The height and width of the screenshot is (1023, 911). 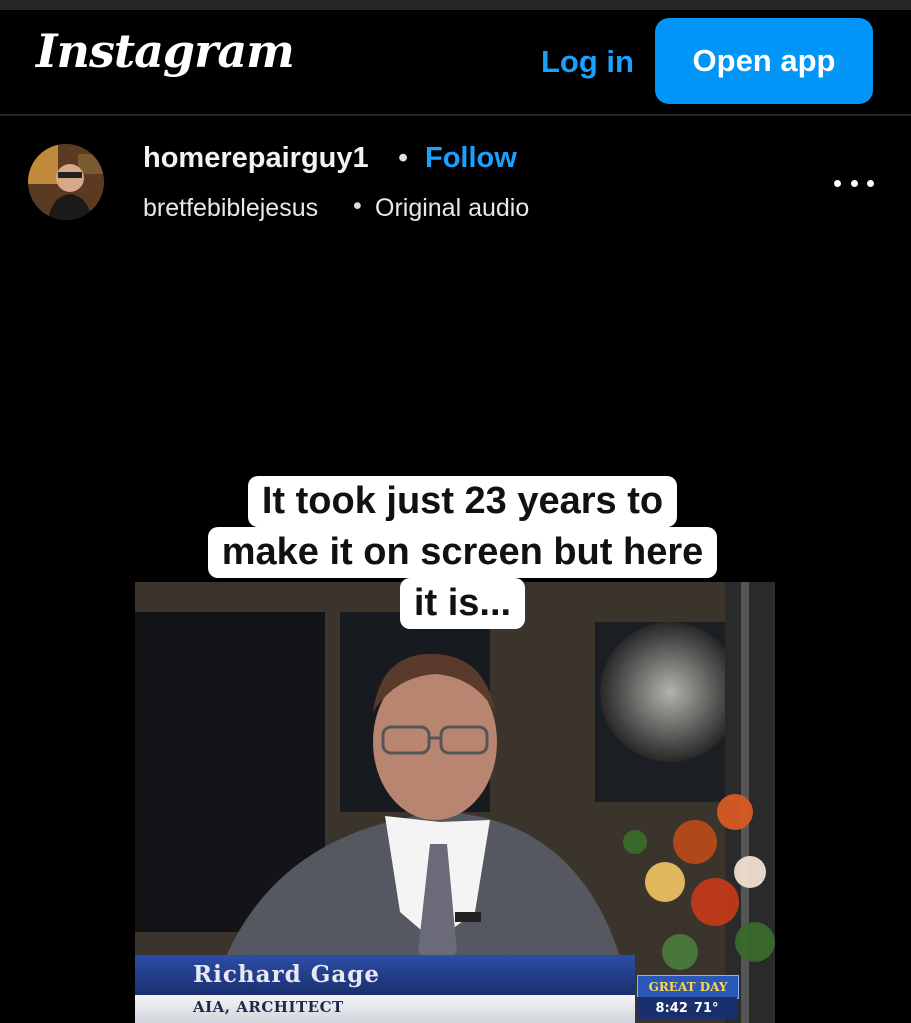 What do you see at coordinates (706, 1008) in the screenshot?
I see `station-temperature: 71°` at bounding box center [706, 1008].